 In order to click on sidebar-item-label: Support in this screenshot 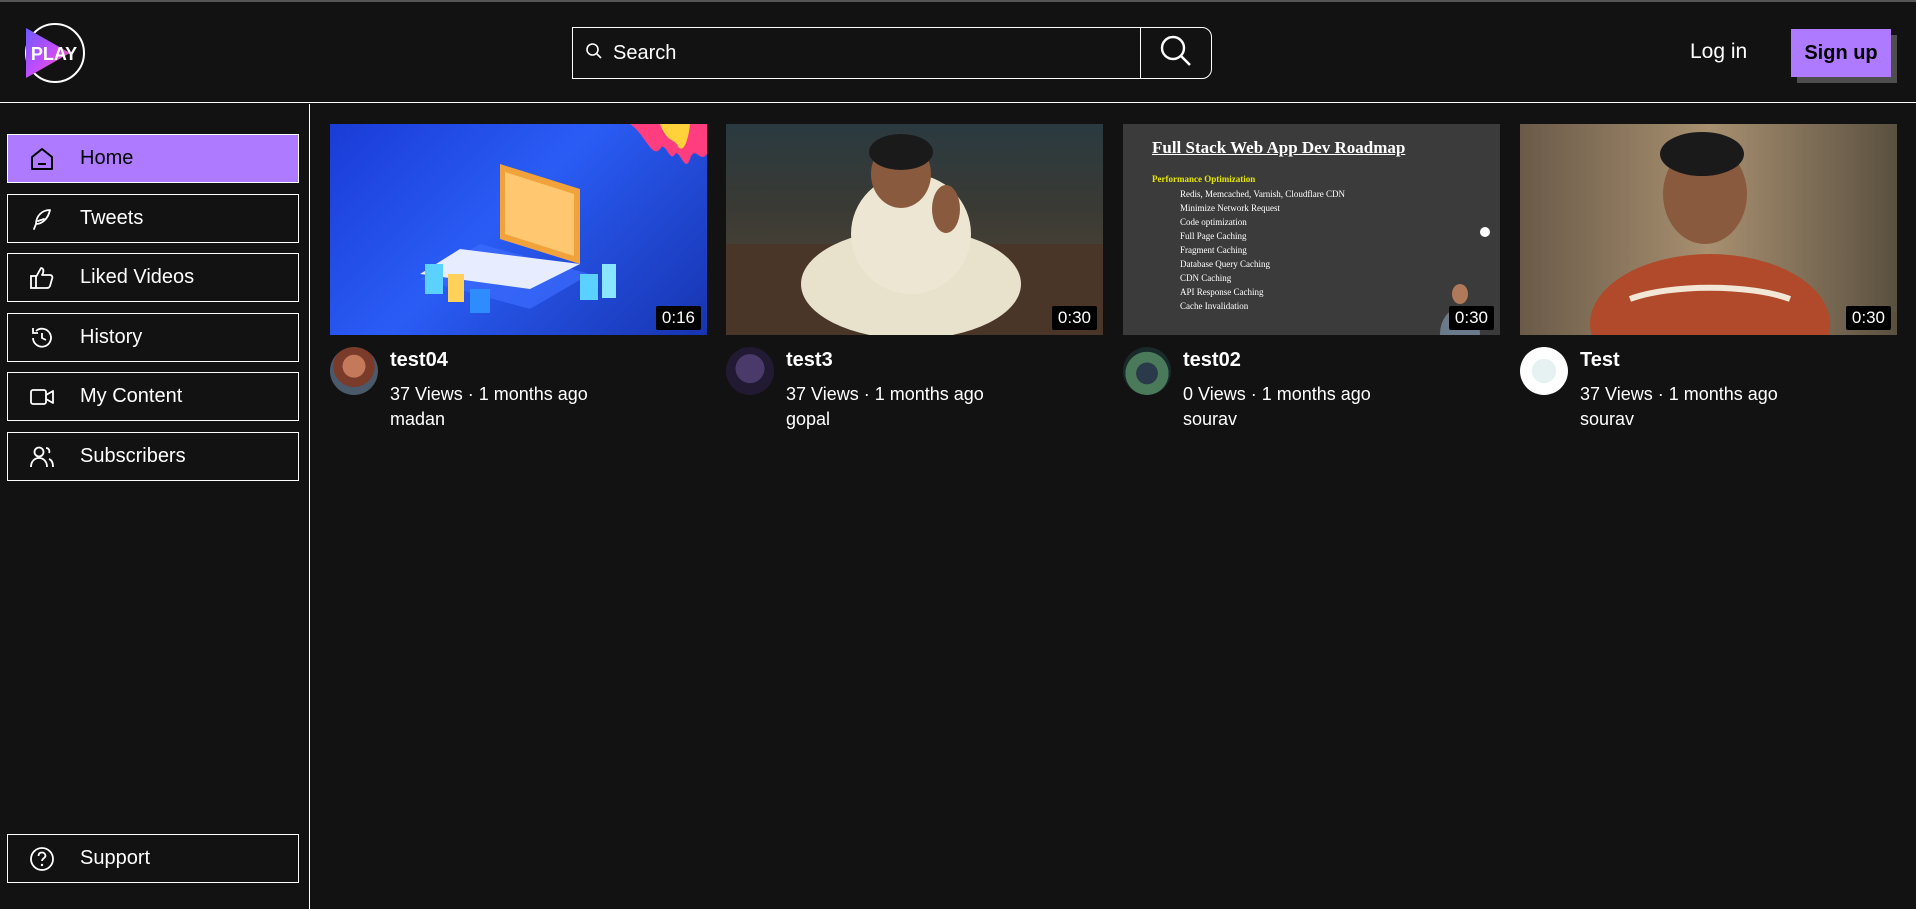, I will do `click(115, 858)`.